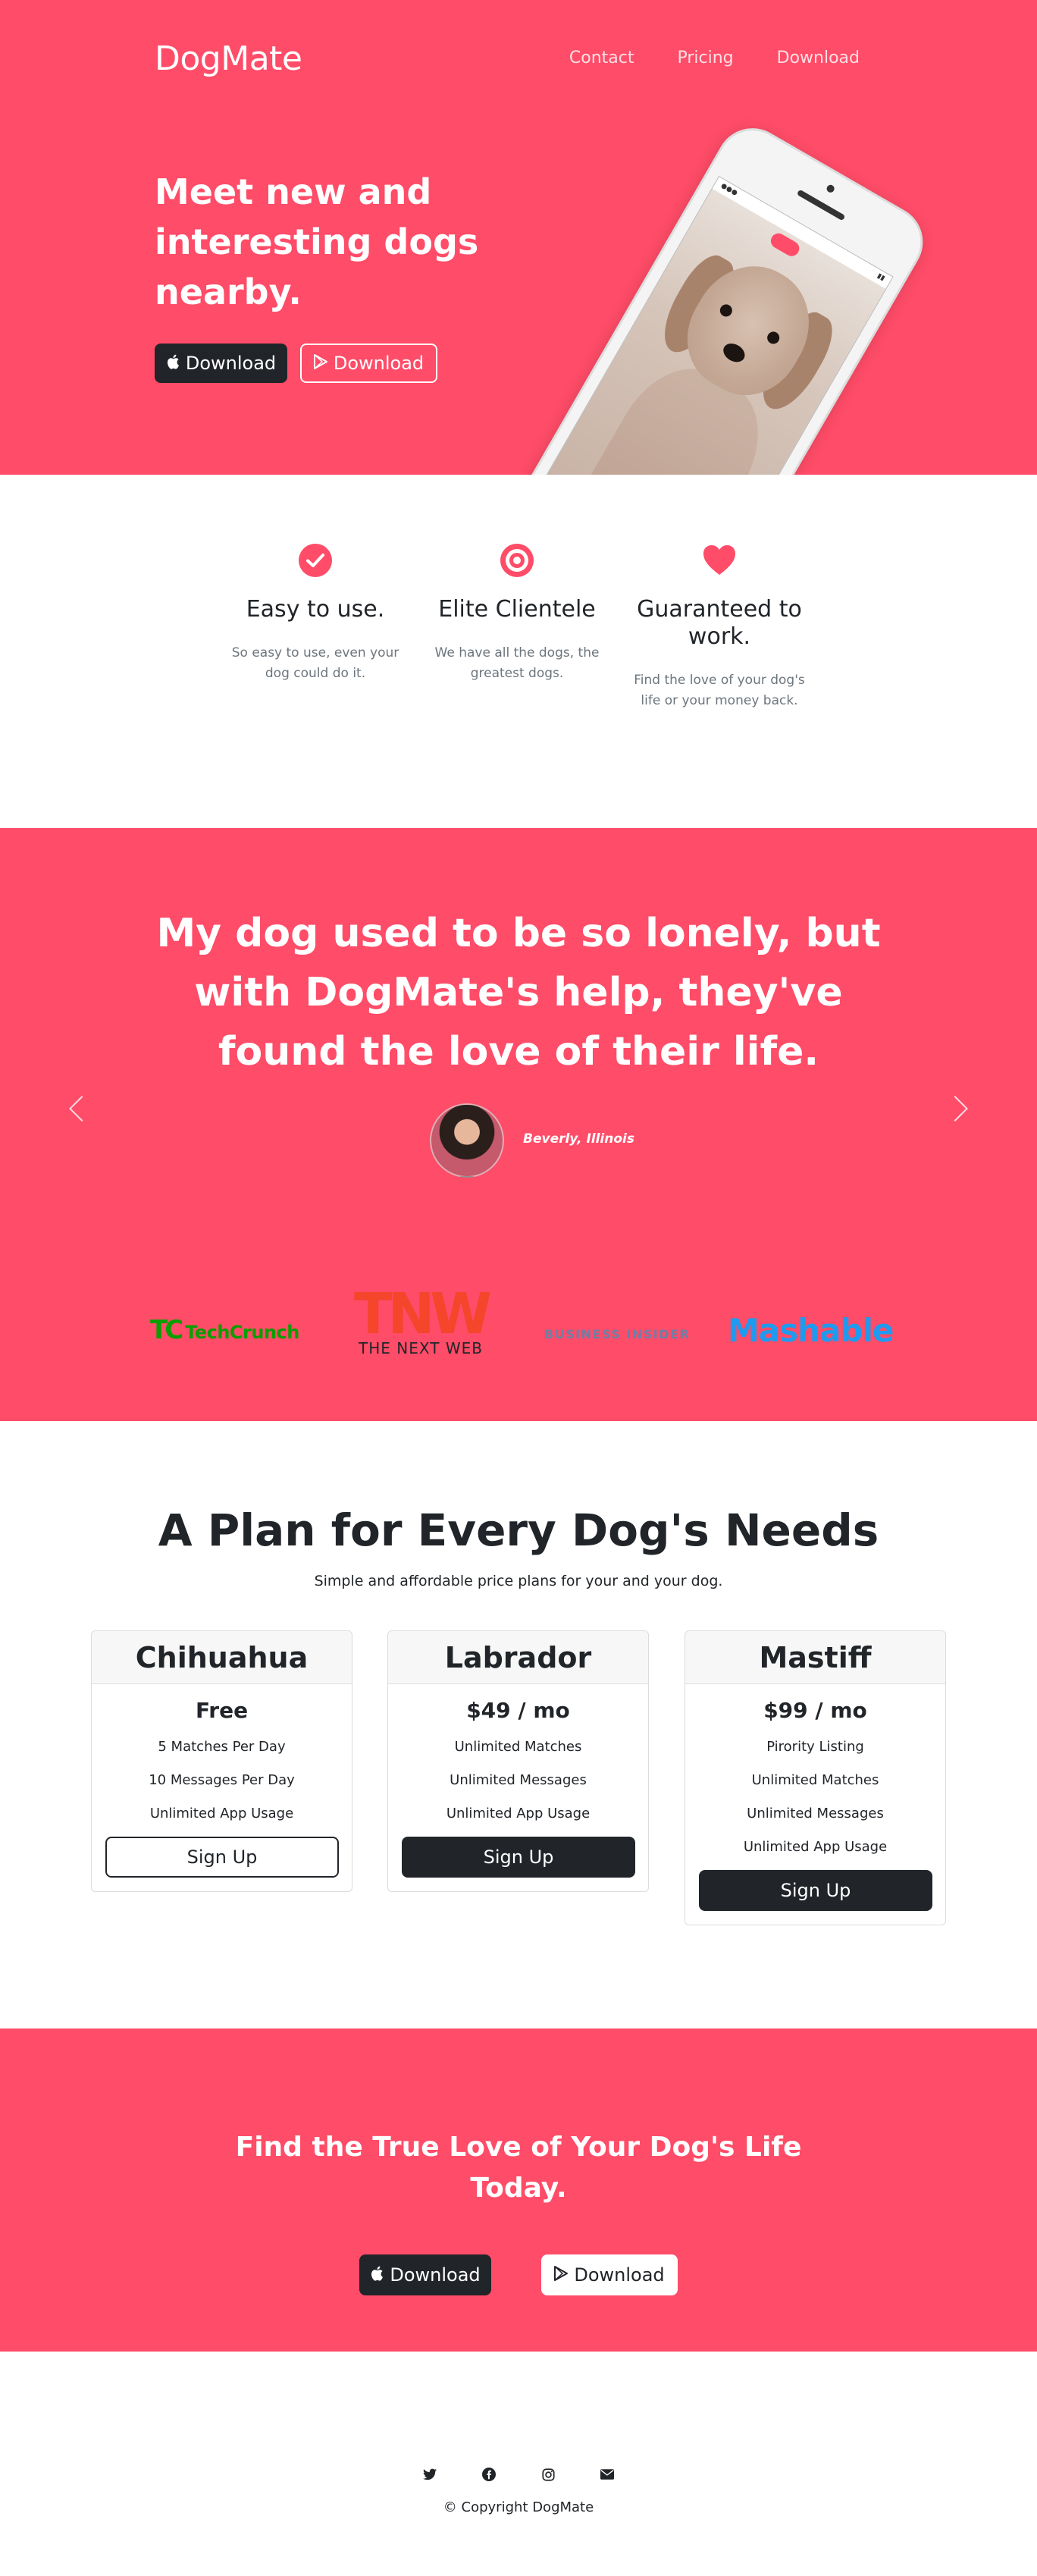 The width and height of the screenshot is (1037, 2576). What do you see at coordinates (619, 2275) in the screenshot?
I see `cta-google-play-label: Download` at bounding box center [619, 2275].